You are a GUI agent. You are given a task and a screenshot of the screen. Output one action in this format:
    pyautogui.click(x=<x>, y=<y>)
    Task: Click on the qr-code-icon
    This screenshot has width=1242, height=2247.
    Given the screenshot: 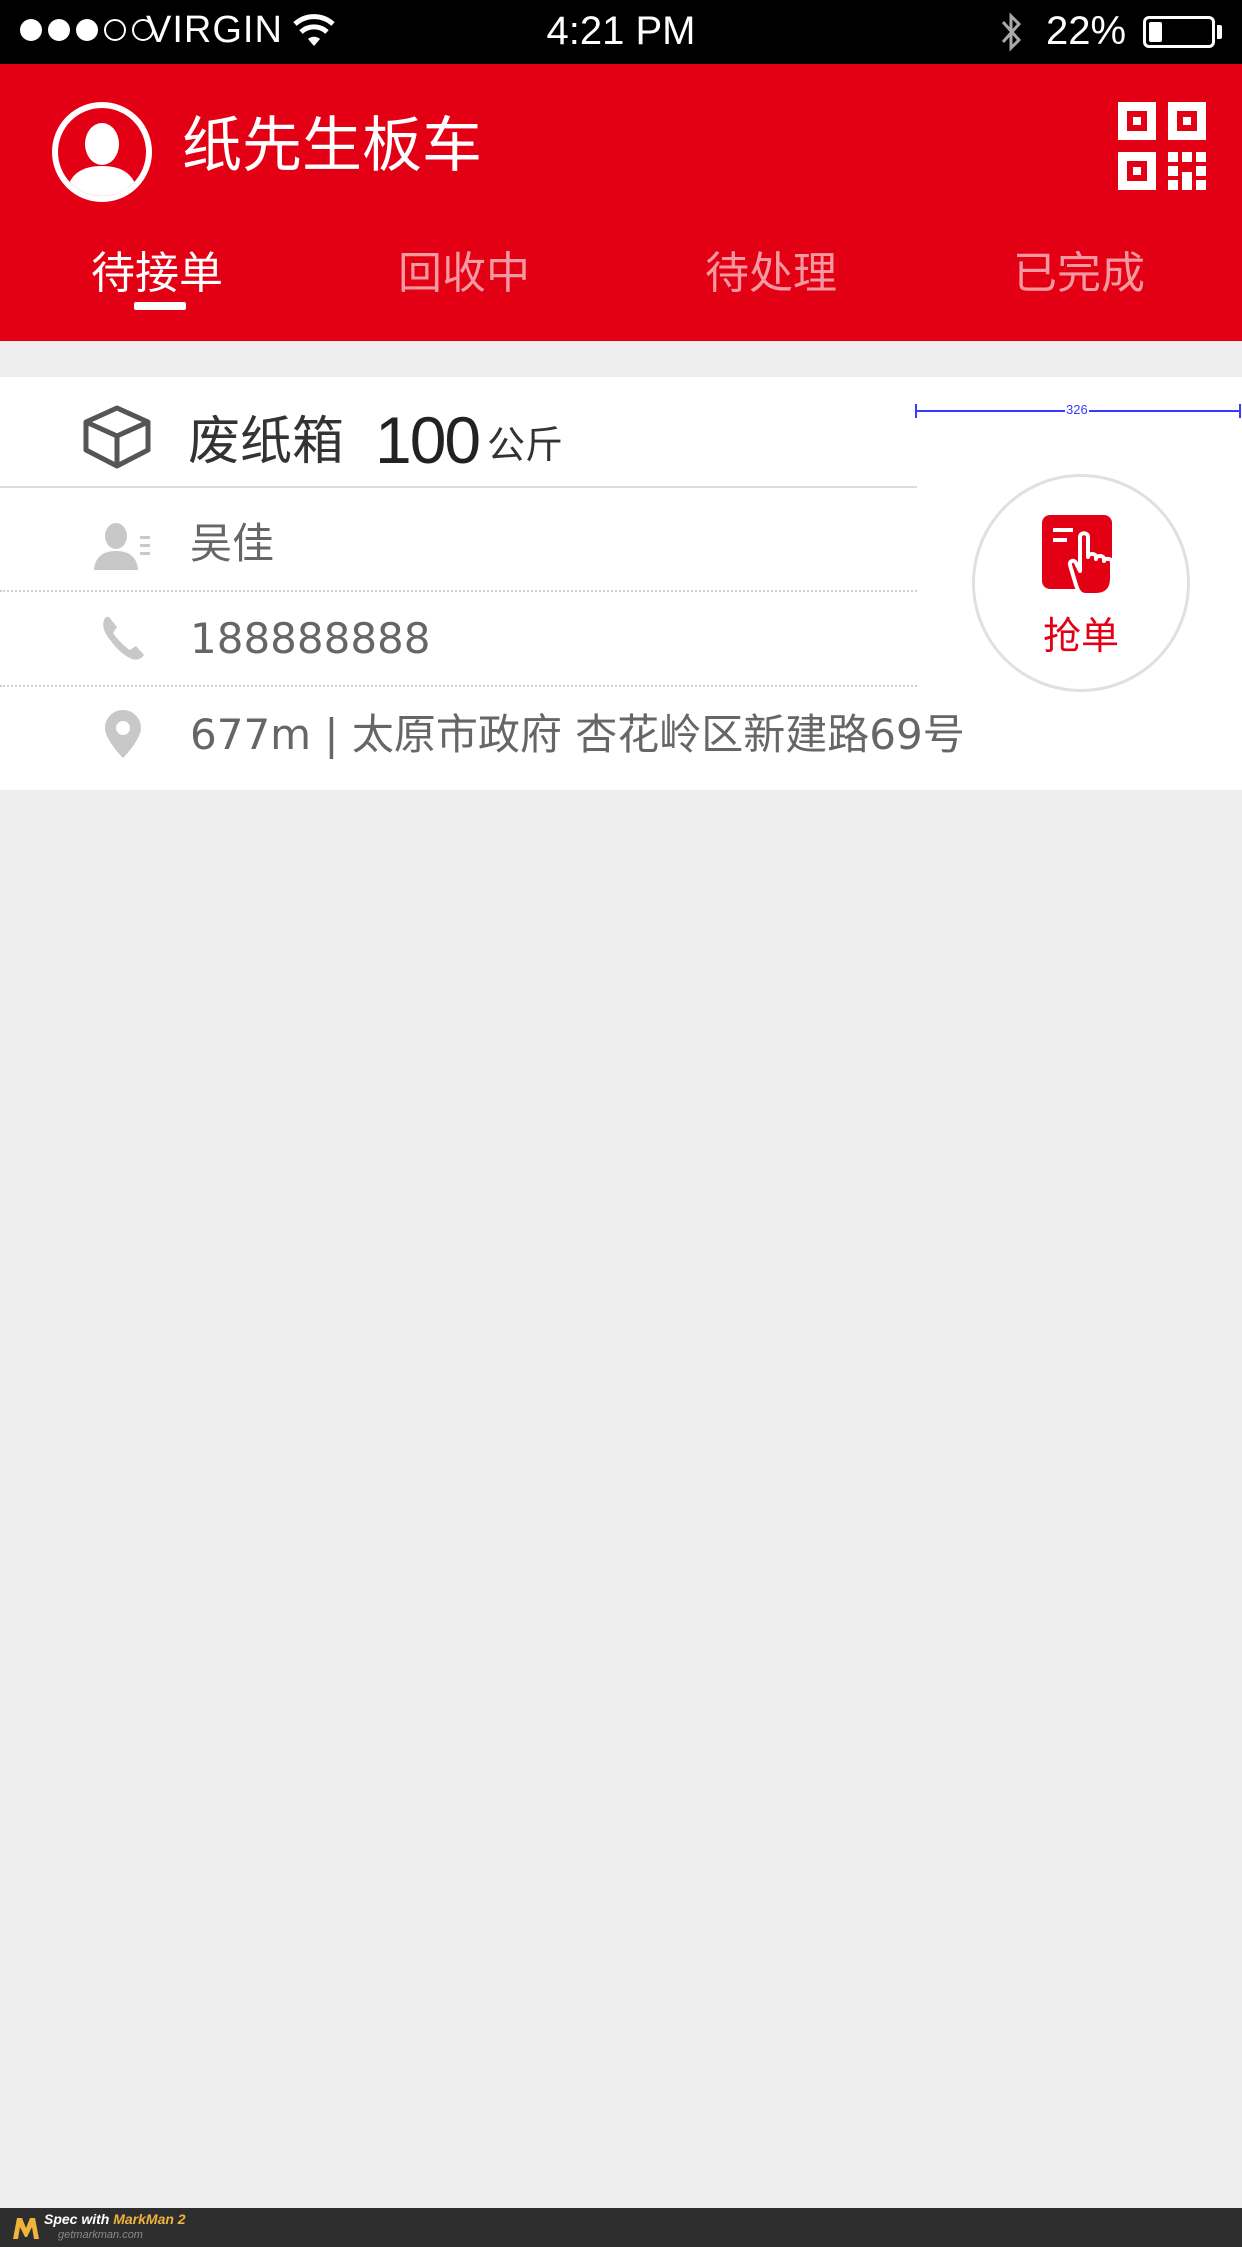 What is the action you would take?
    pyautogui.click(x=1162, y=146)
    